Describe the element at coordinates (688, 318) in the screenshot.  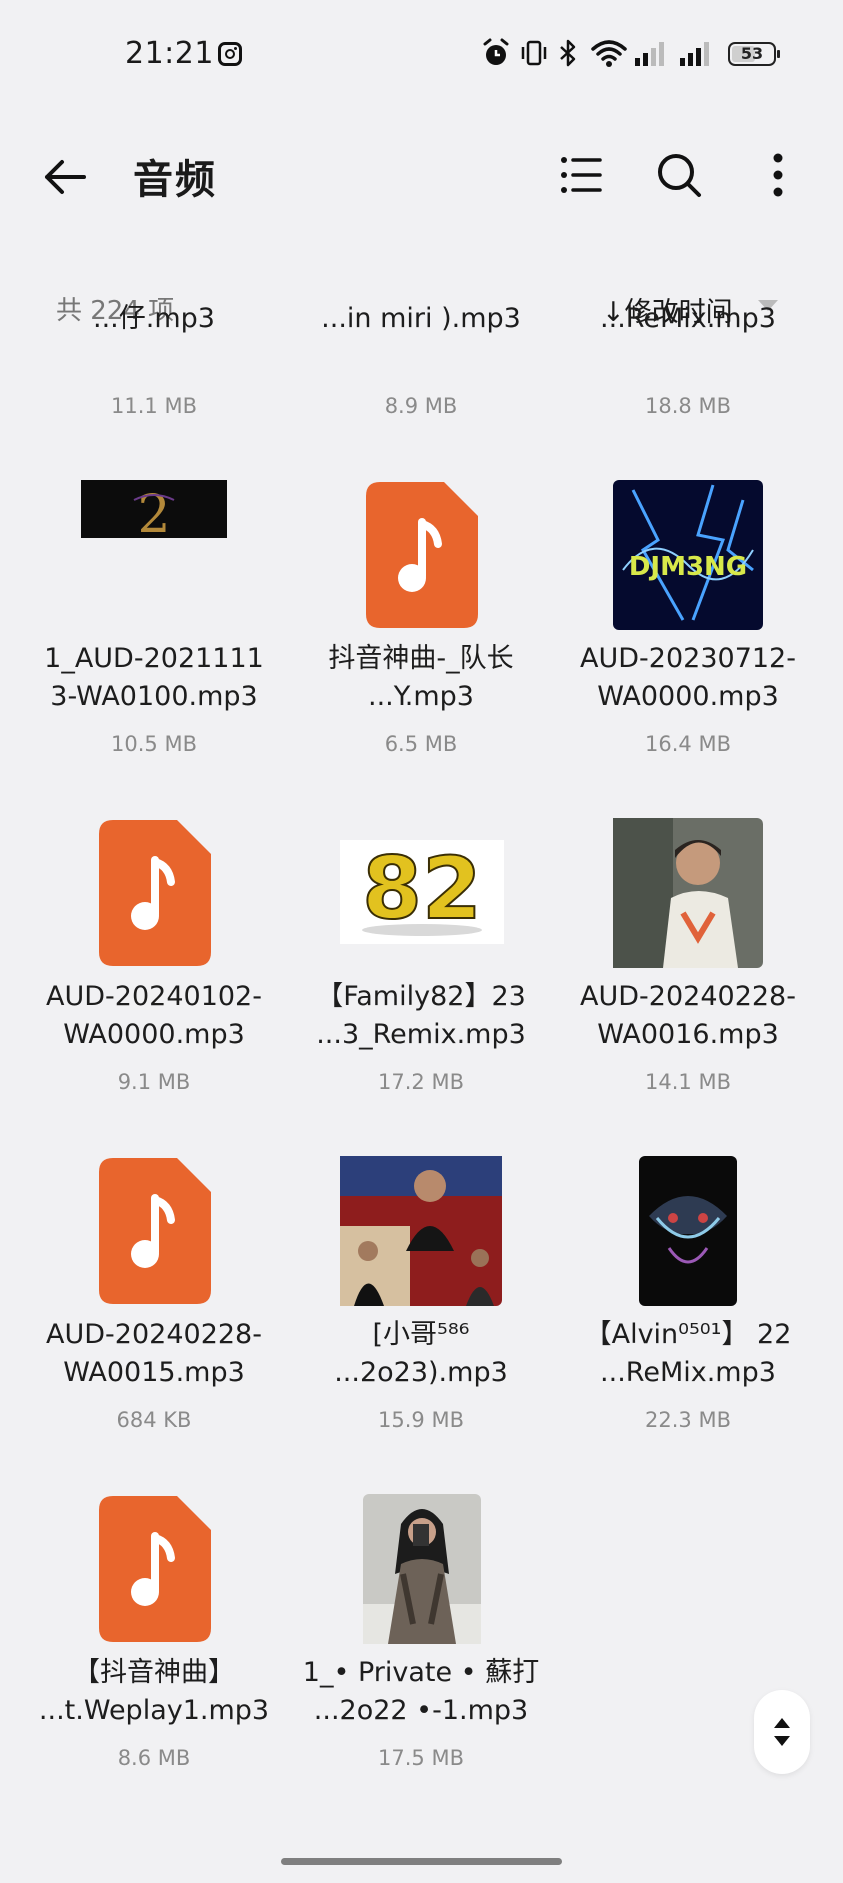
I see `file-name-line1: ...ReMix.mp3` at that location.